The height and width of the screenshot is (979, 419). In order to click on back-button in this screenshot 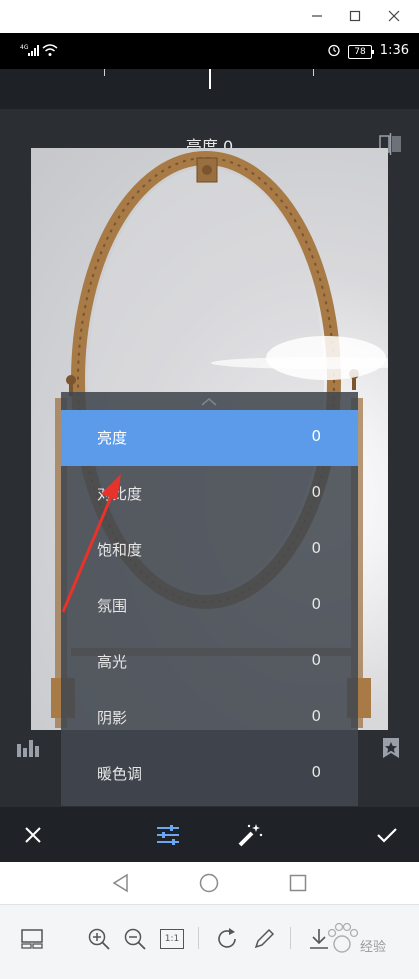, I will do `click(120, 883)`.